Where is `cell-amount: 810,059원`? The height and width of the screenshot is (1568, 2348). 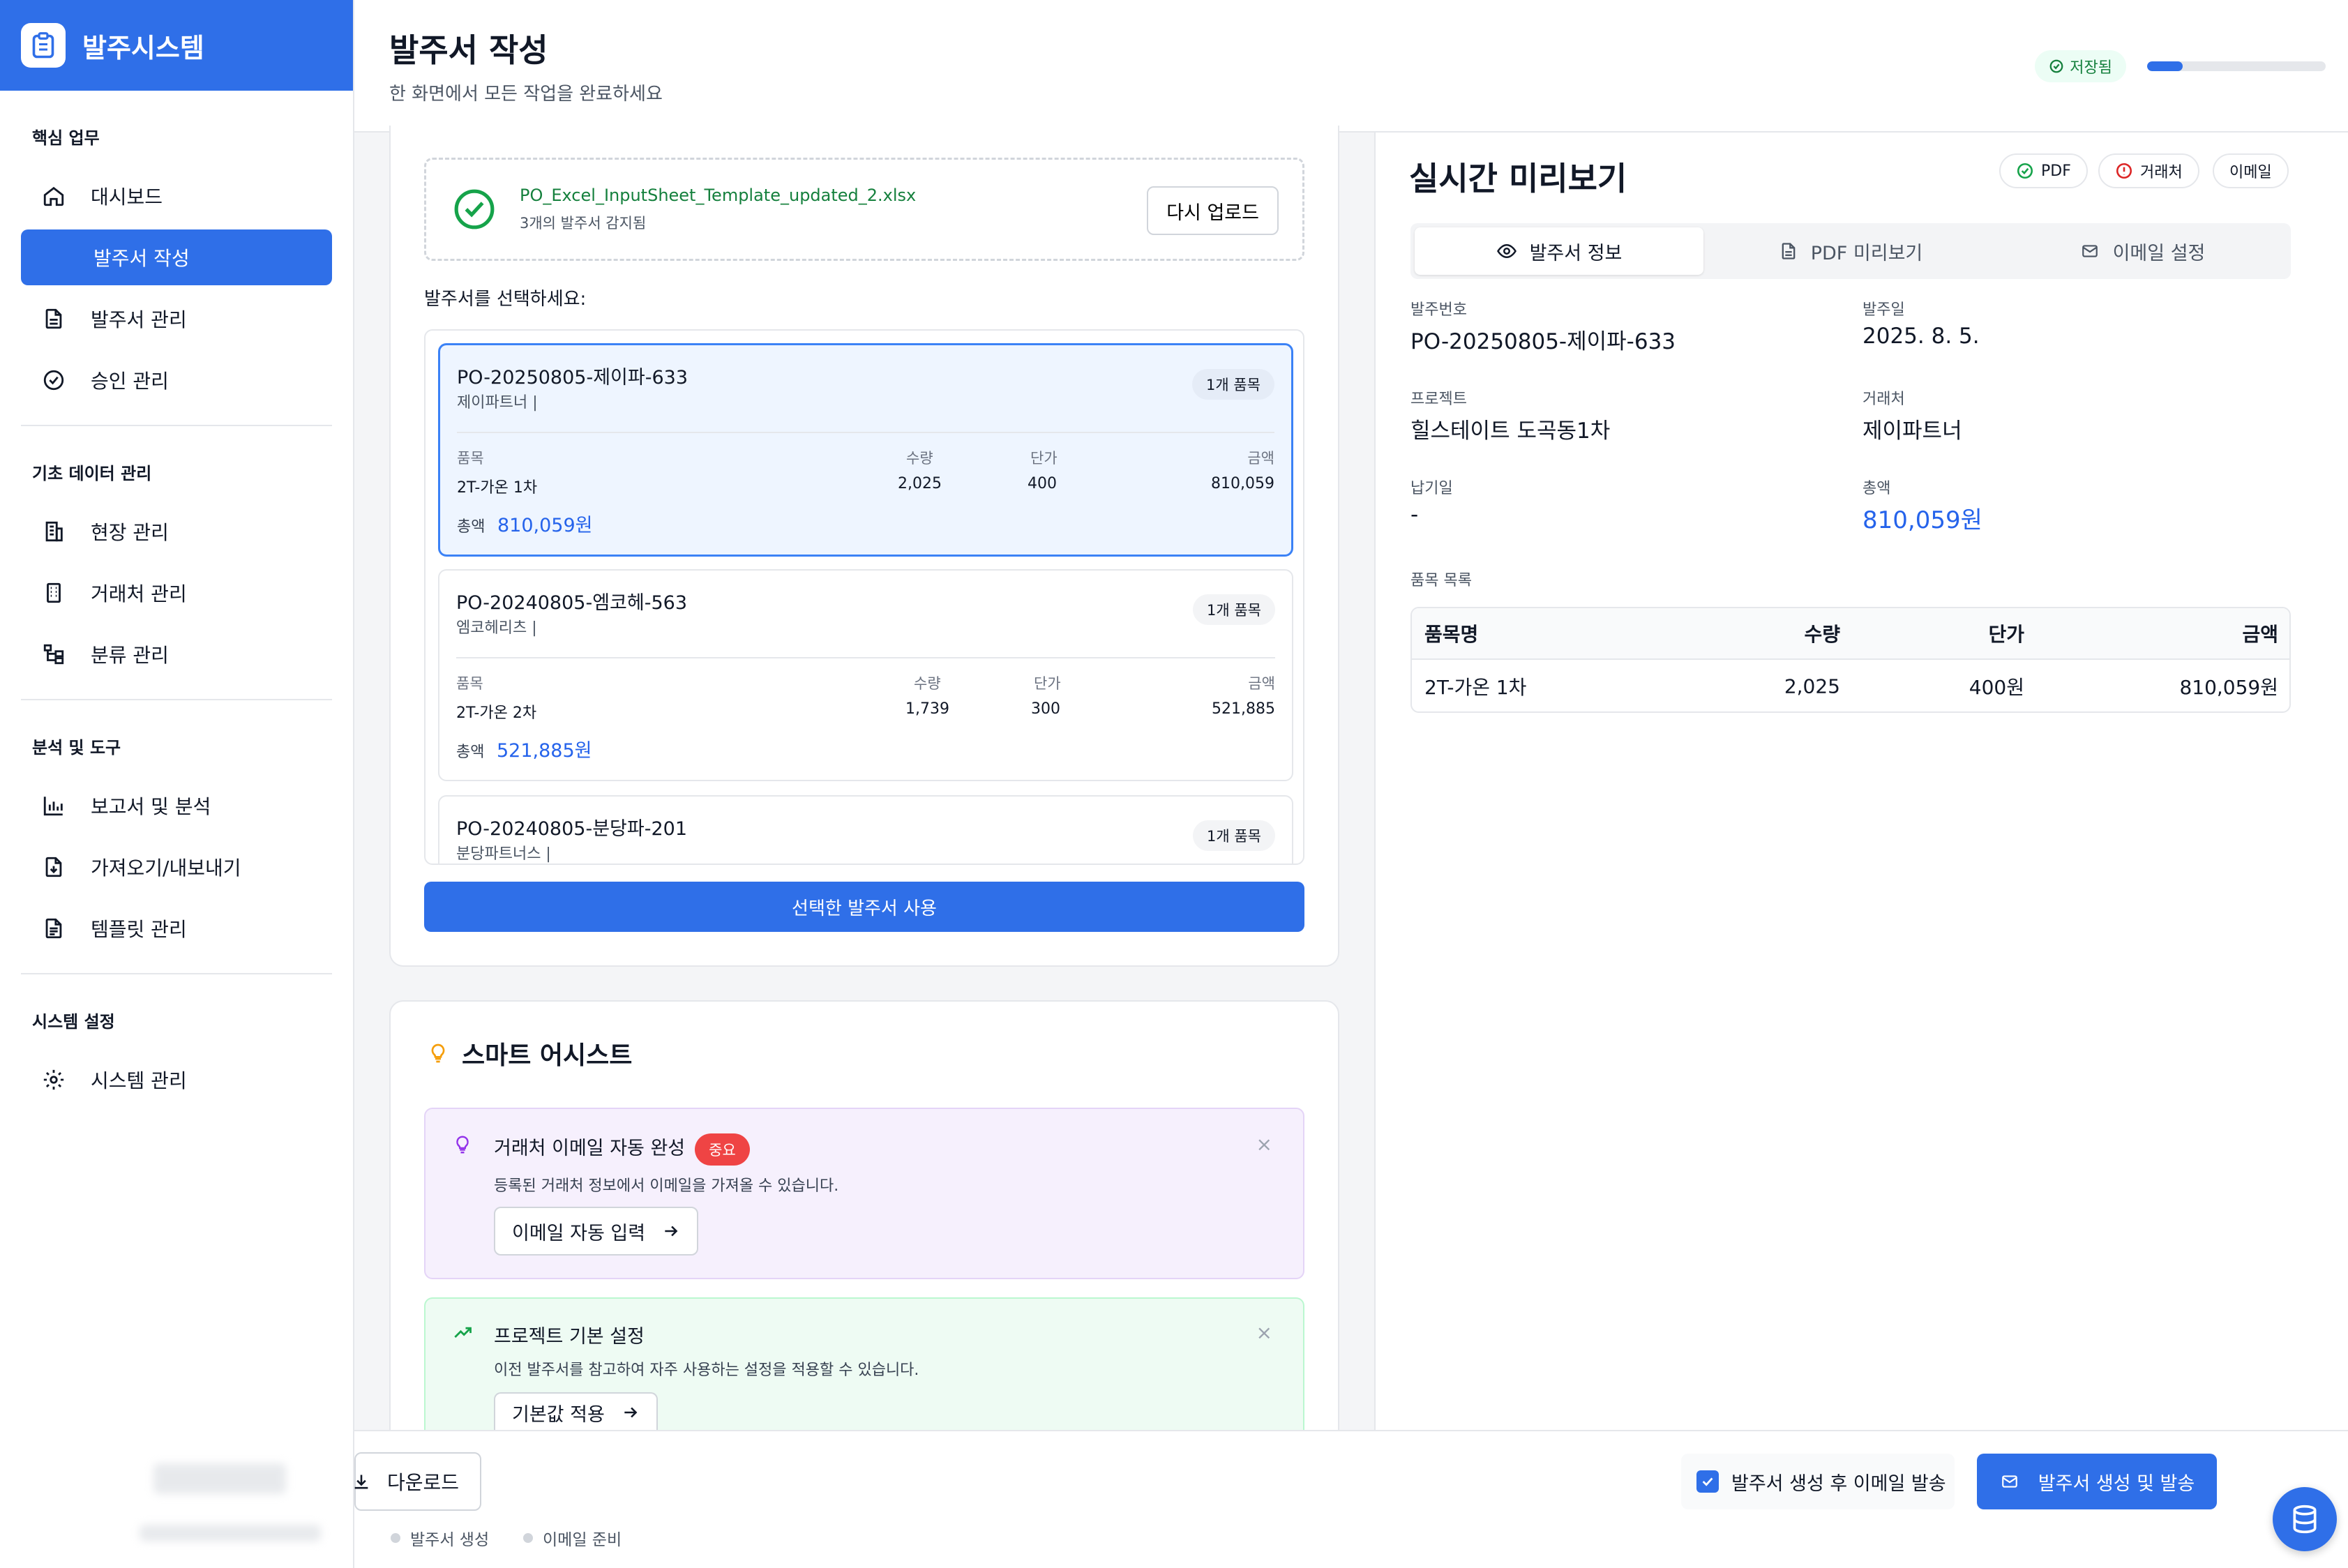
cell-amount: 810,059원 is located at coordinates (2228, 687).